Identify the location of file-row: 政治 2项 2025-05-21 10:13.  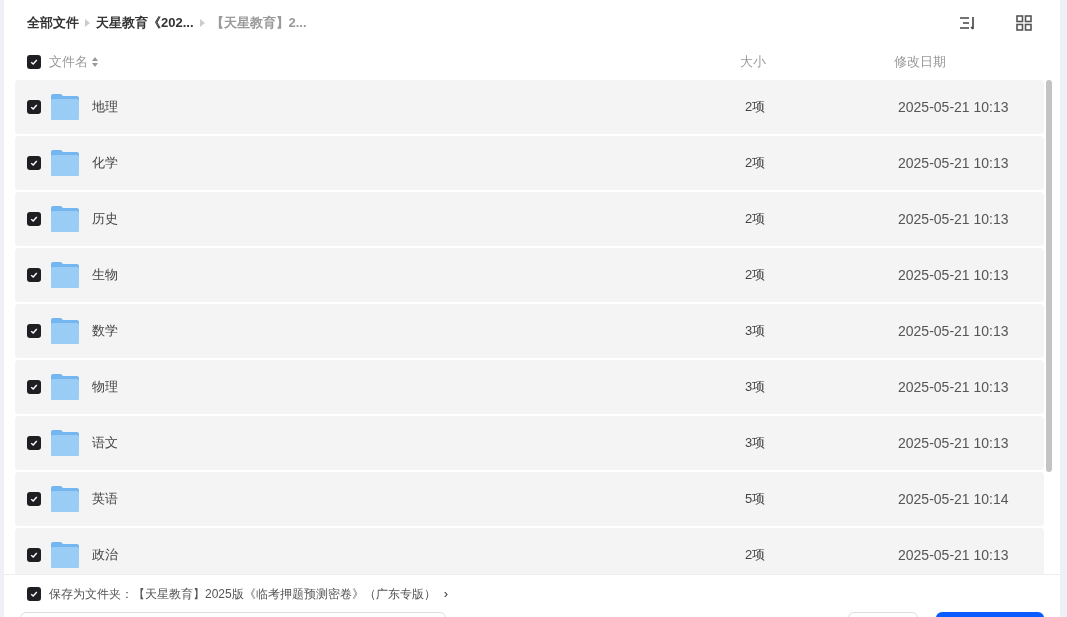
(529, 551).